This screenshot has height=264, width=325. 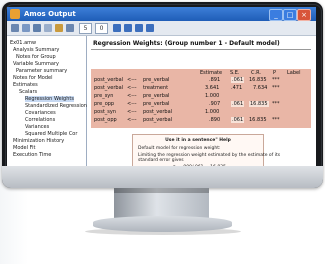 I want to click on tree-item-regression-weights: Regression Weights, so click(x=49, y=99).